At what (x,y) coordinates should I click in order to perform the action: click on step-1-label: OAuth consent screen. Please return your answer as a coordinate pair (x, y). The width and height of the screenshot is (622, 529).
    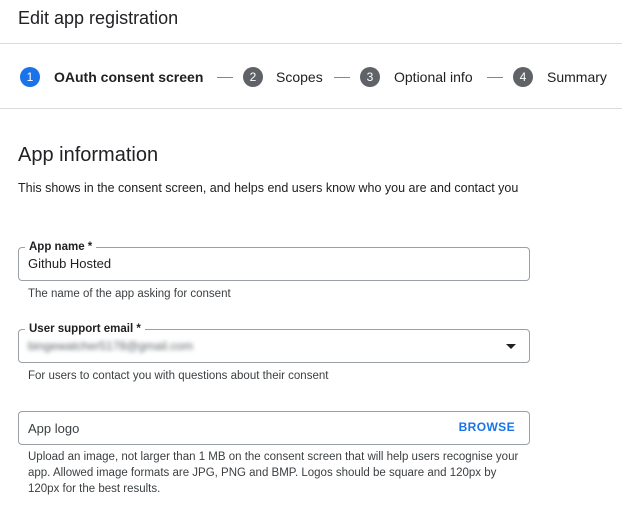
    Looking at the image, I should click on (128, 77).